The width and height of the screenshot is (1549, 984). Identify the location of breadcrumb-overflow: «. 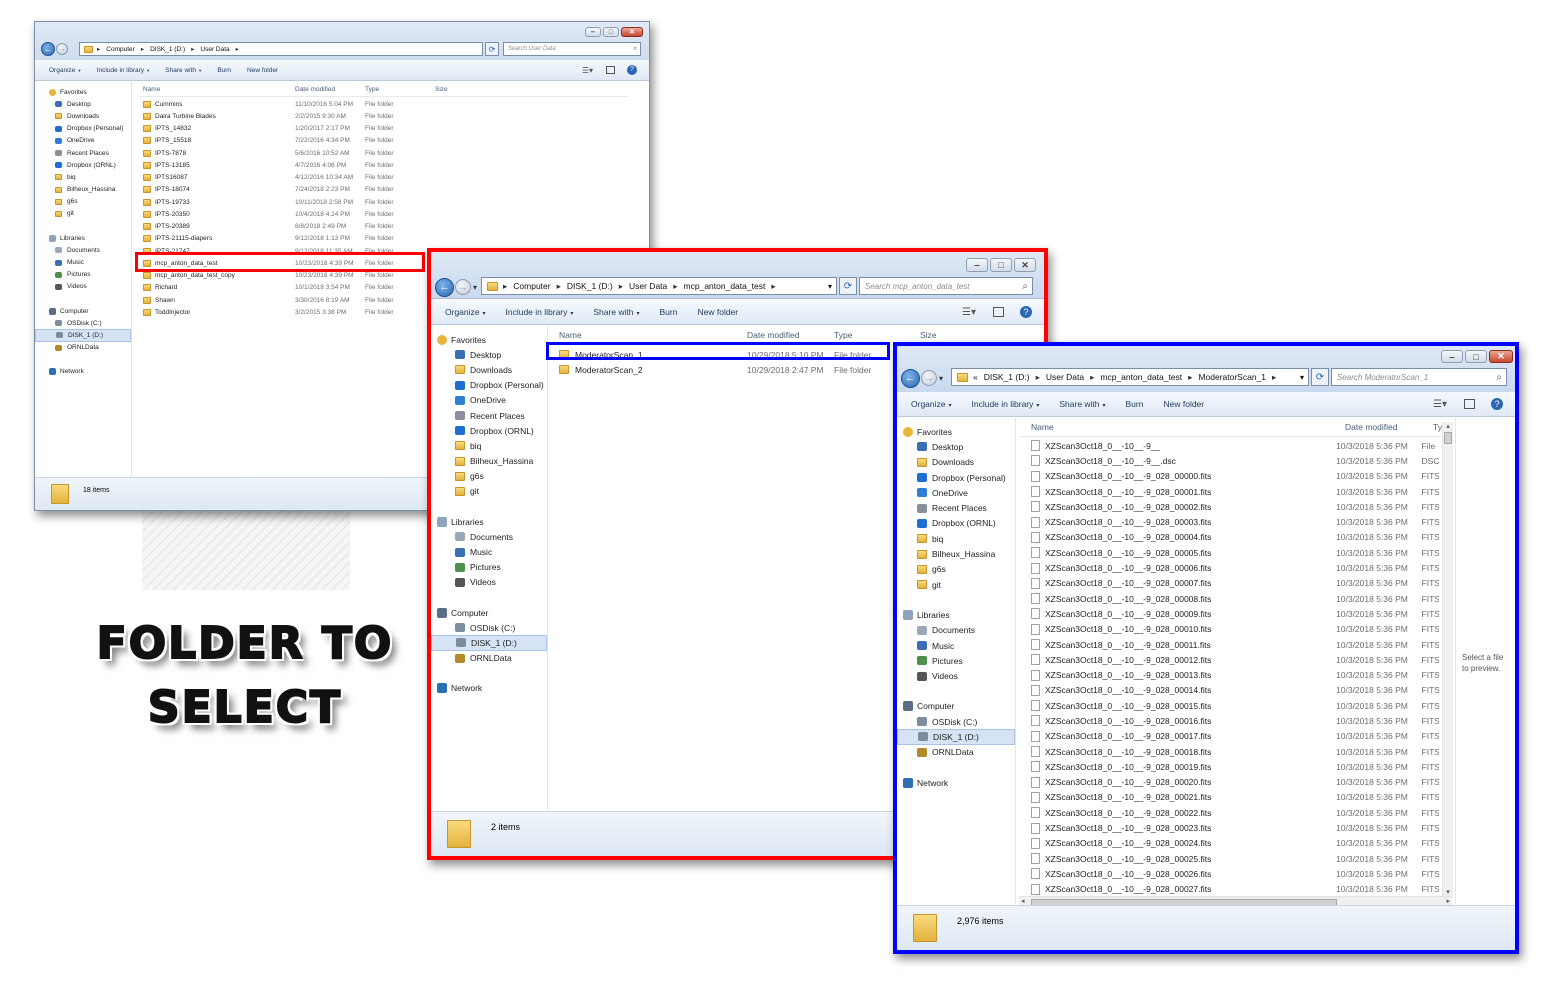
(975, 377).